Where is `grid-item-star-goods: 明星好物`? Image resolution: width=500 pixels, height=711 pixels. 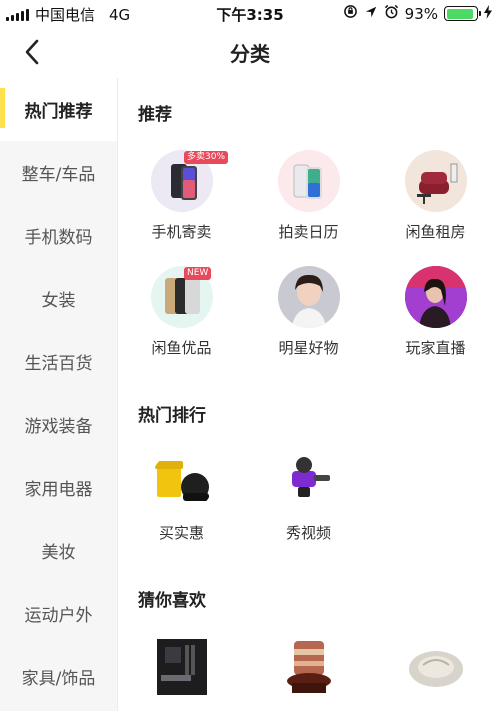
grid-item-star-goods: 明星好物 is located at coordinates (308, 312).